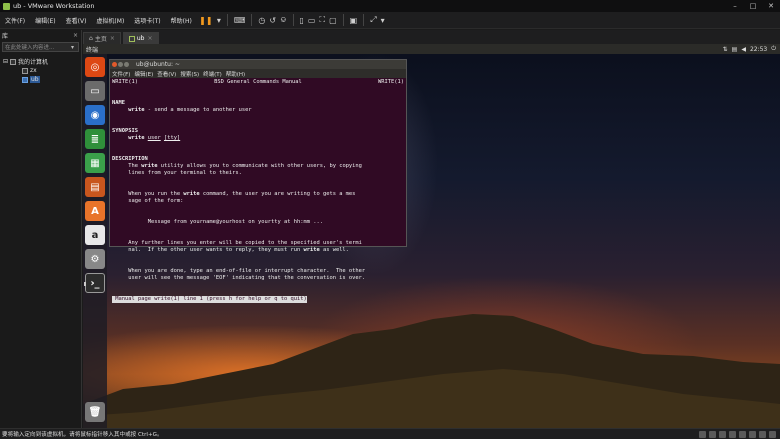 The image size is (780, 439). What do you see at coordinates (373, 20) in the screenshot?
I see `stretch-icon: ⤢` at bounding box center [373, 20].